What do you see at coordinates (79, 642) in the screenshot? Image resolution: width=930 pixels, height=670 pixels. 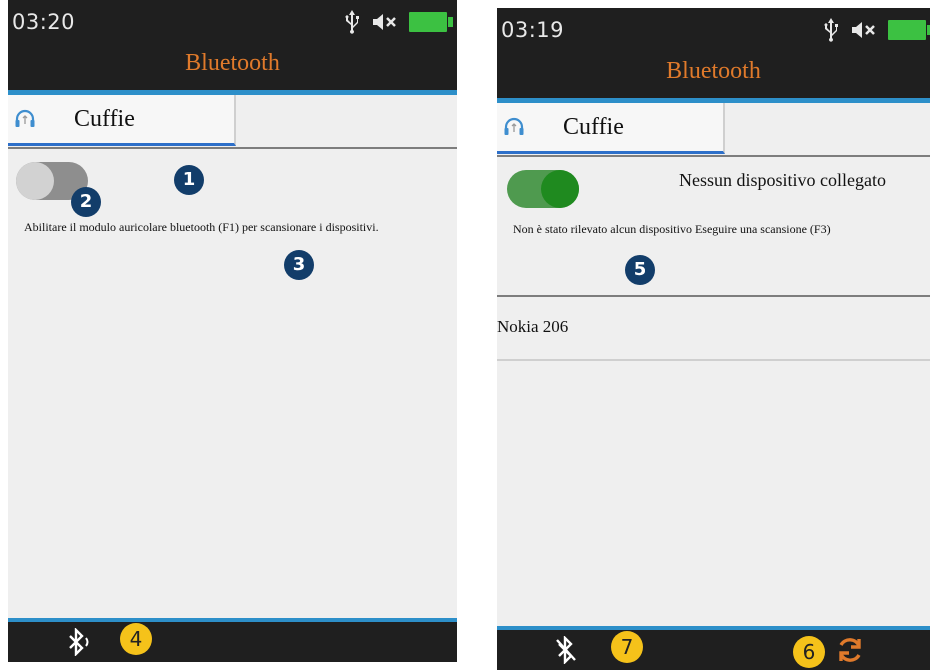 I see `bluetooth-search-icon` at bounding box center [79, 642].